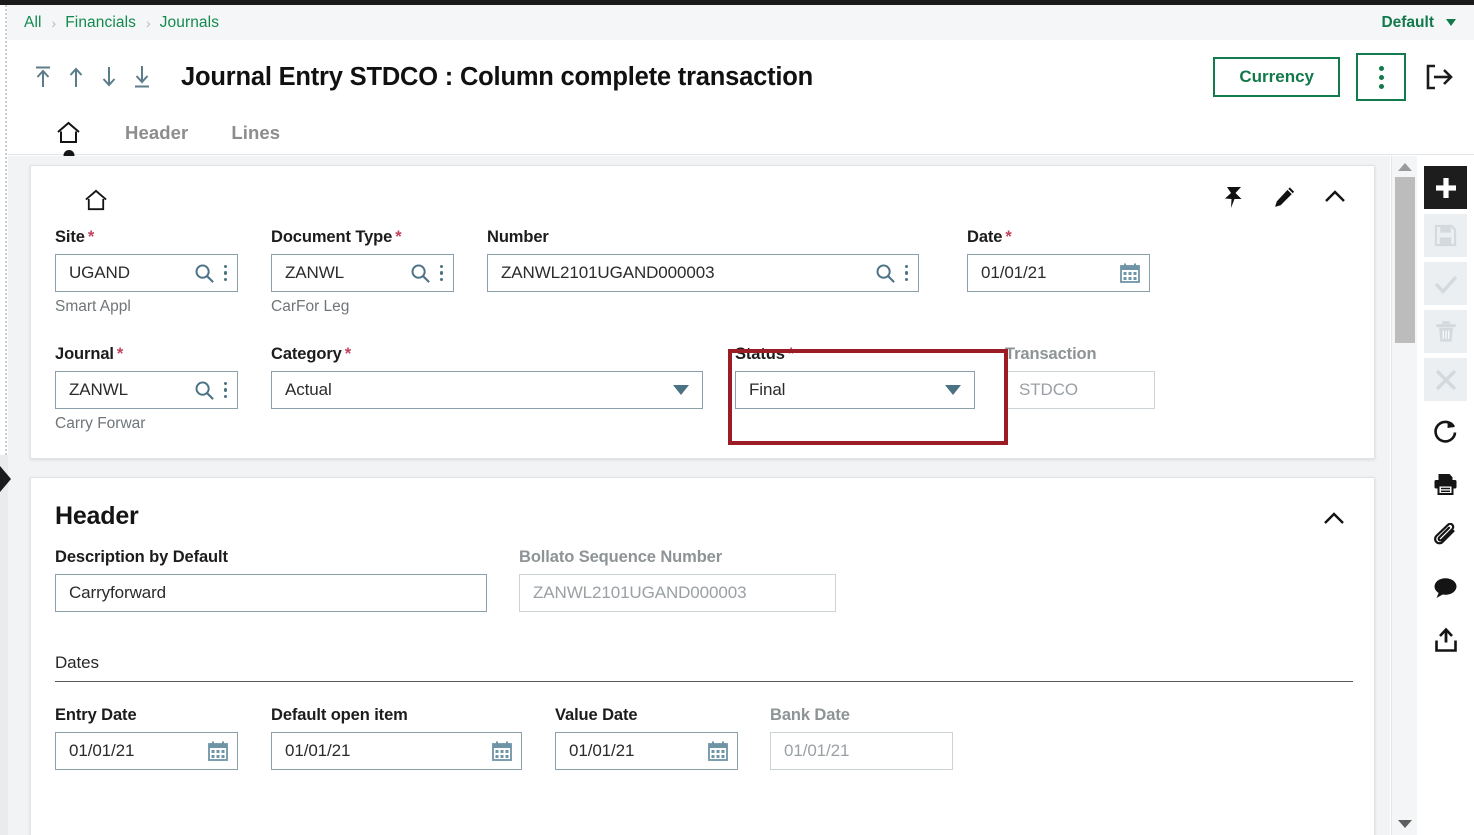 This screenshot has height=835, width=1474. I want to click on breadcrumb-item-financials: Financials, so click(100, 23).